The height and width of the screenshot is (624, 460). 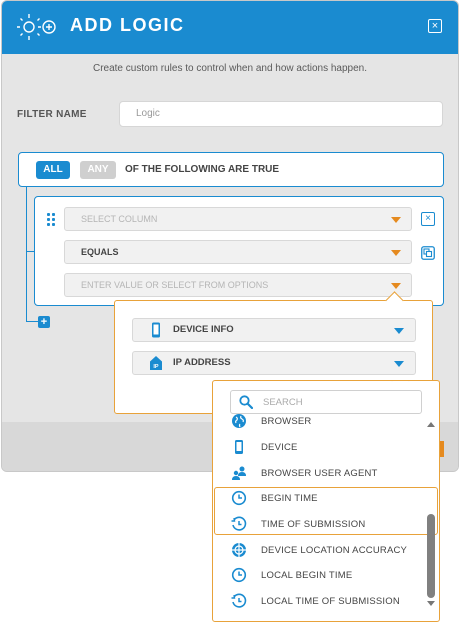 I want to click on list-item-local-begin-time: LOCAL BEGIN TIME, so click(x=318, y=576).